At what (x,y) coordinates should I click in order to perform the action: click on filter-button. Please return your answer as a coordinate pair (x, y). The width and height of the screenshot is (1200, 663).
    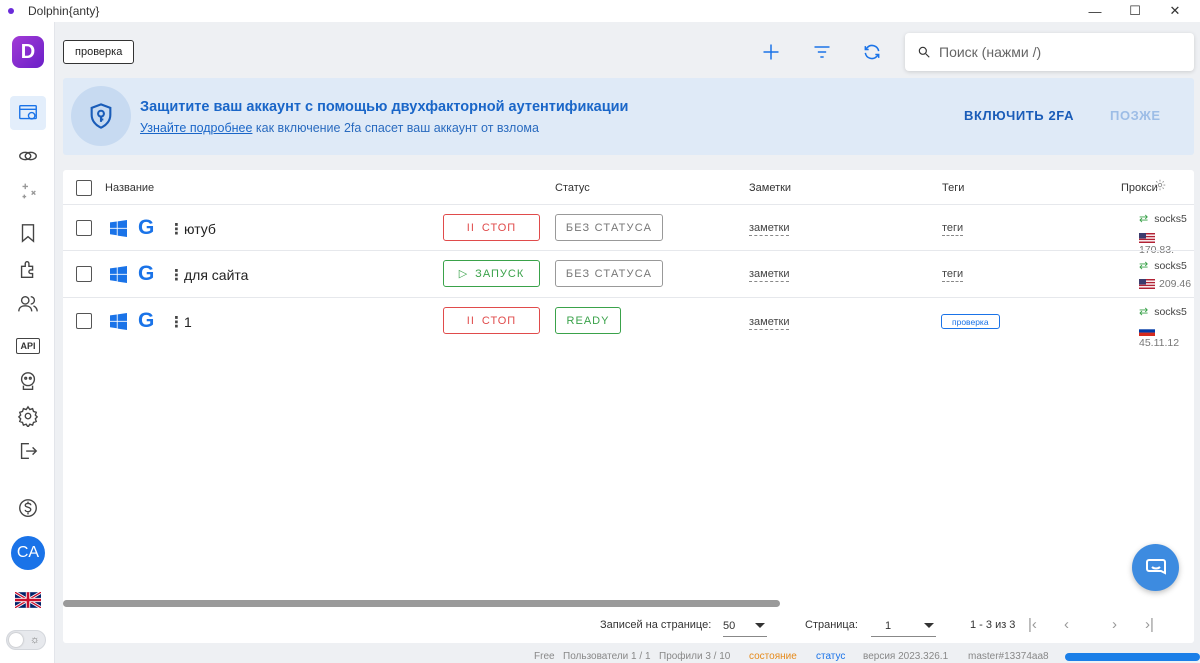
    Looking at the image, I should click on (822, 52).